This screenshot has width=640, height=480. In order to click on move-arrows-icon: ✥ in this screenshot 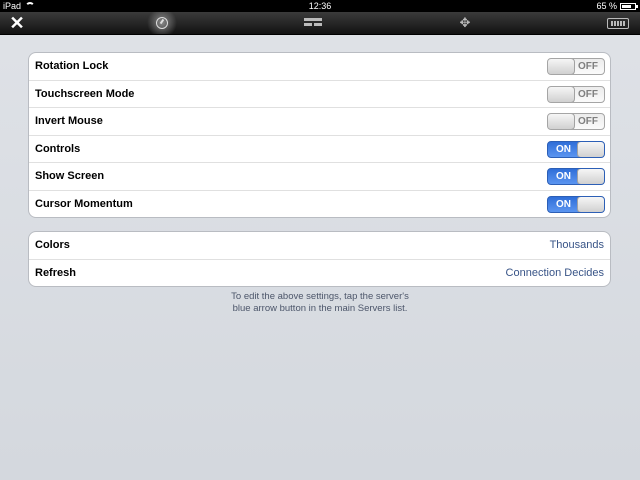, I will do `click(465, 23)`.